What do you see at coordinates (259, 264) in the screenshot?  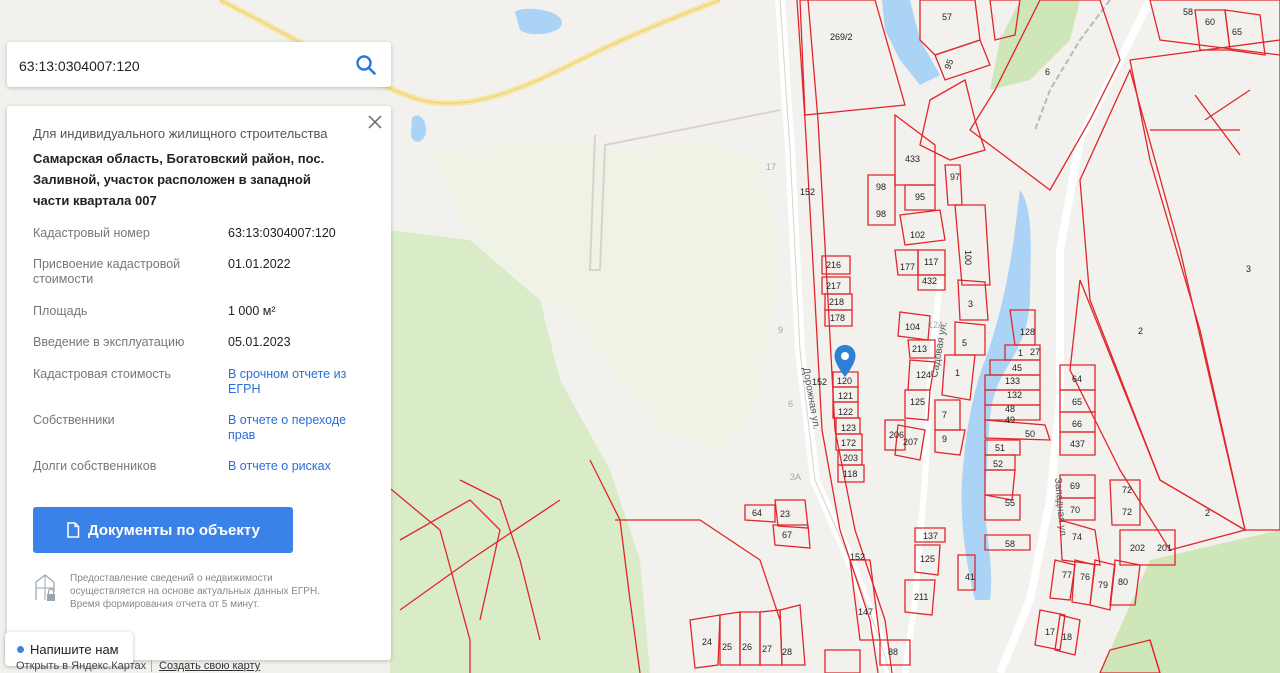 I see `info-value: 01.01.2022` at bounding box center [259, 264].